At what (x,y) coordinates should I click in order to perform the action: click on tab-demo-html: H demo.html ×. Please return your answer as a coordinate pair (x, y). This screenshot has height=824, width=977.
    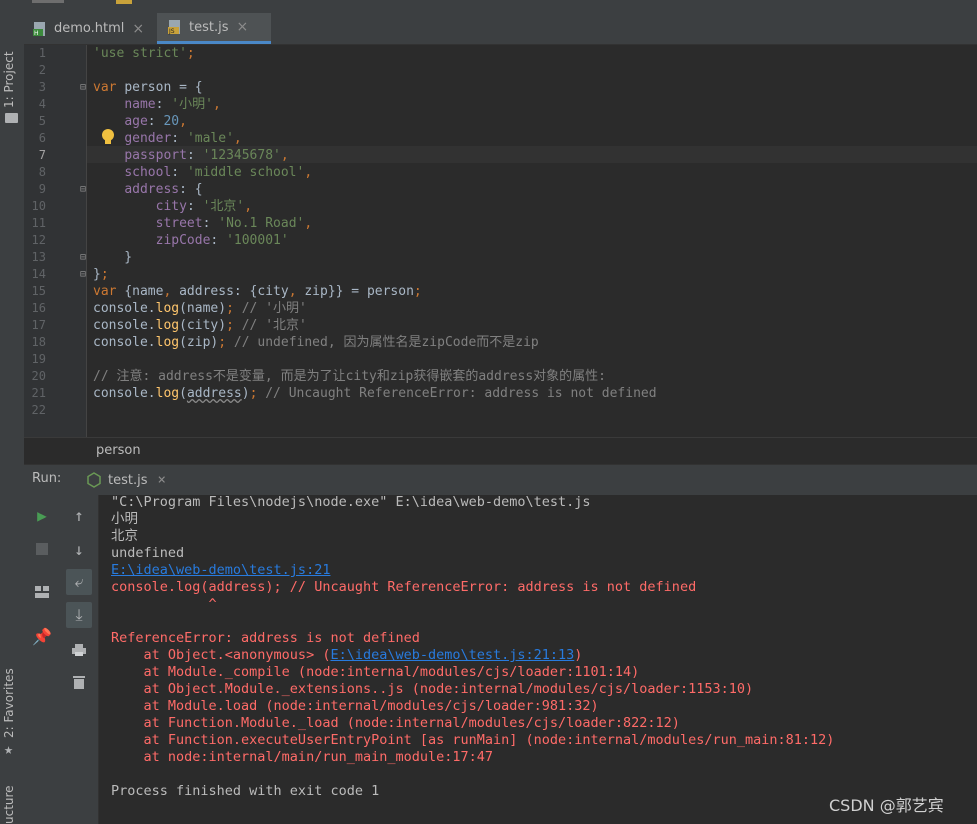
    Looking at the image, I should click on (88, 28).